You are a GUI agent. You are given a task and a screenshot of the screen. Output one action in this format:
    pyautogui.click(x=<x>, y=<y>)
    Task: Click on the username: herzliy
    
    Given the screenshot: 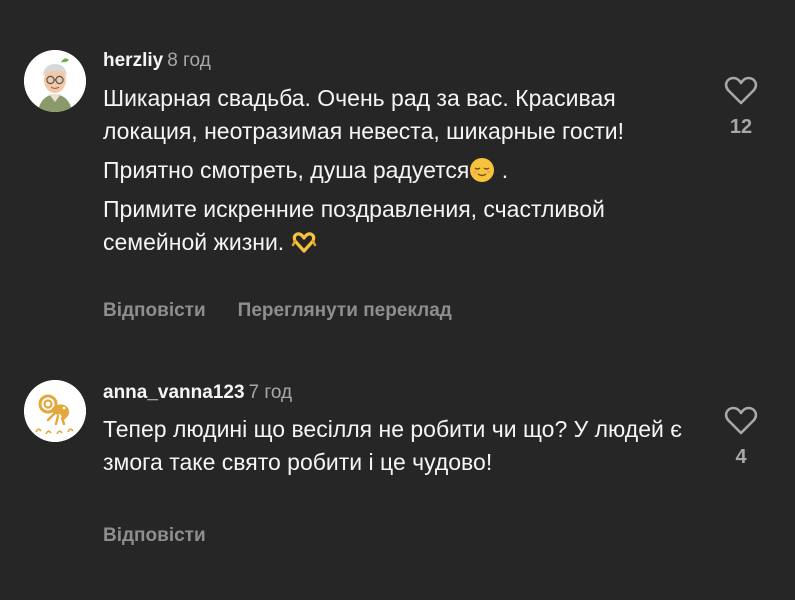 What is the action you would take?
    pyautogui.click(x=133, y=60)
    